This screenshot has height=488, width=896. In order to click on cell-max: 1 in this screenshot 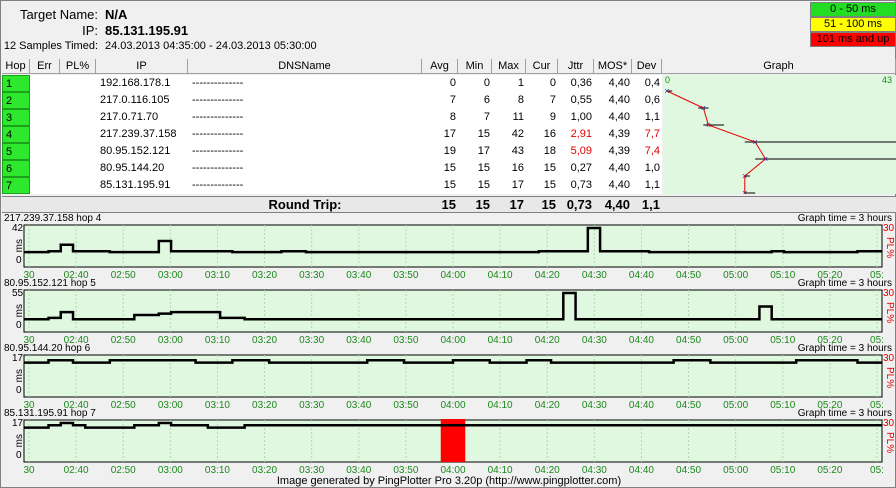, I will do `click(520, 83)`.